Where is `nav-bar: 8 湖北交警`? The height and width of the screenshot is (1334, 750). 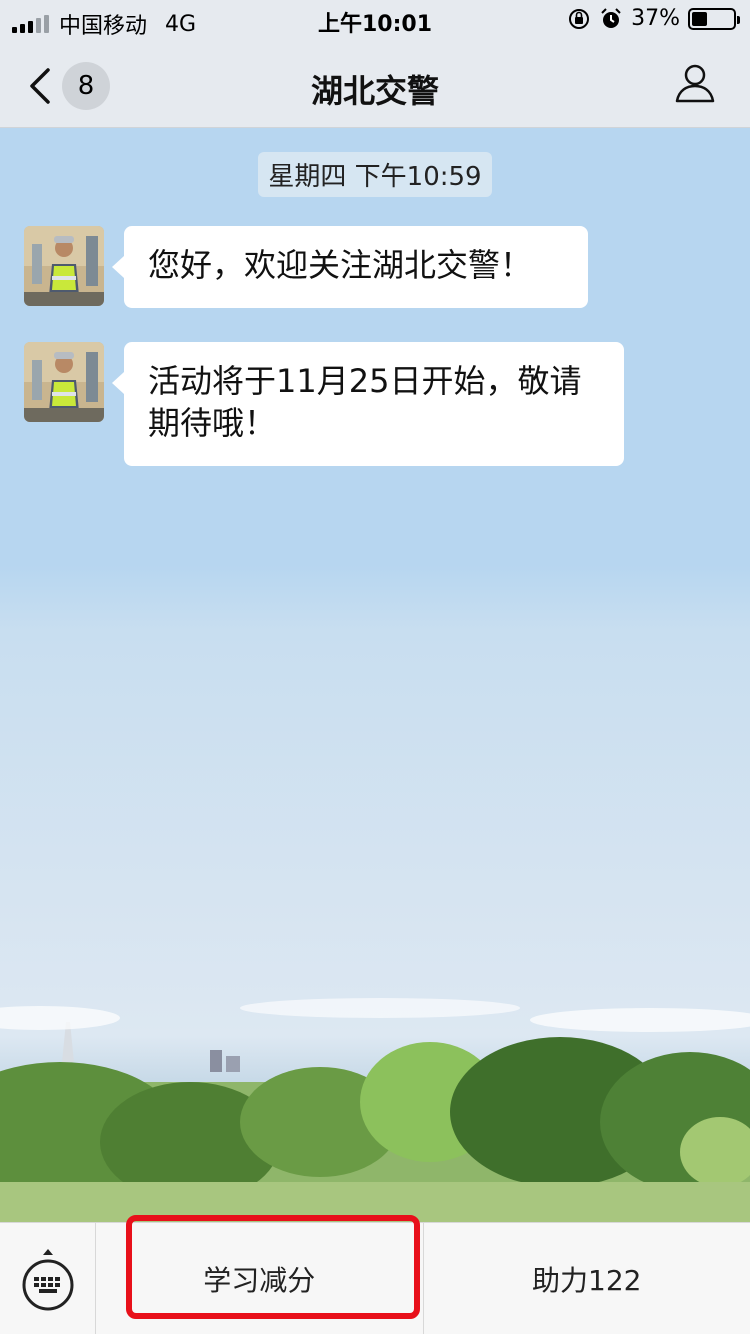
nav-bar: 8 湖北交警 is located at coordinates (375, 84).